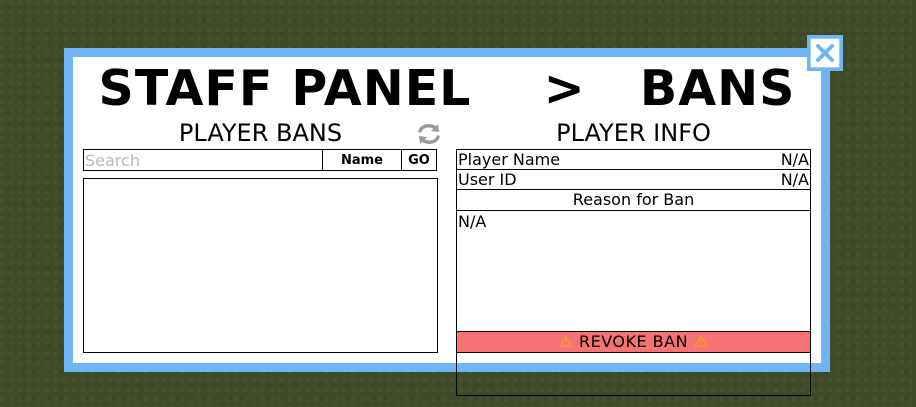  I want to click on user-id-row: User ID N/A, so click(633, 180).